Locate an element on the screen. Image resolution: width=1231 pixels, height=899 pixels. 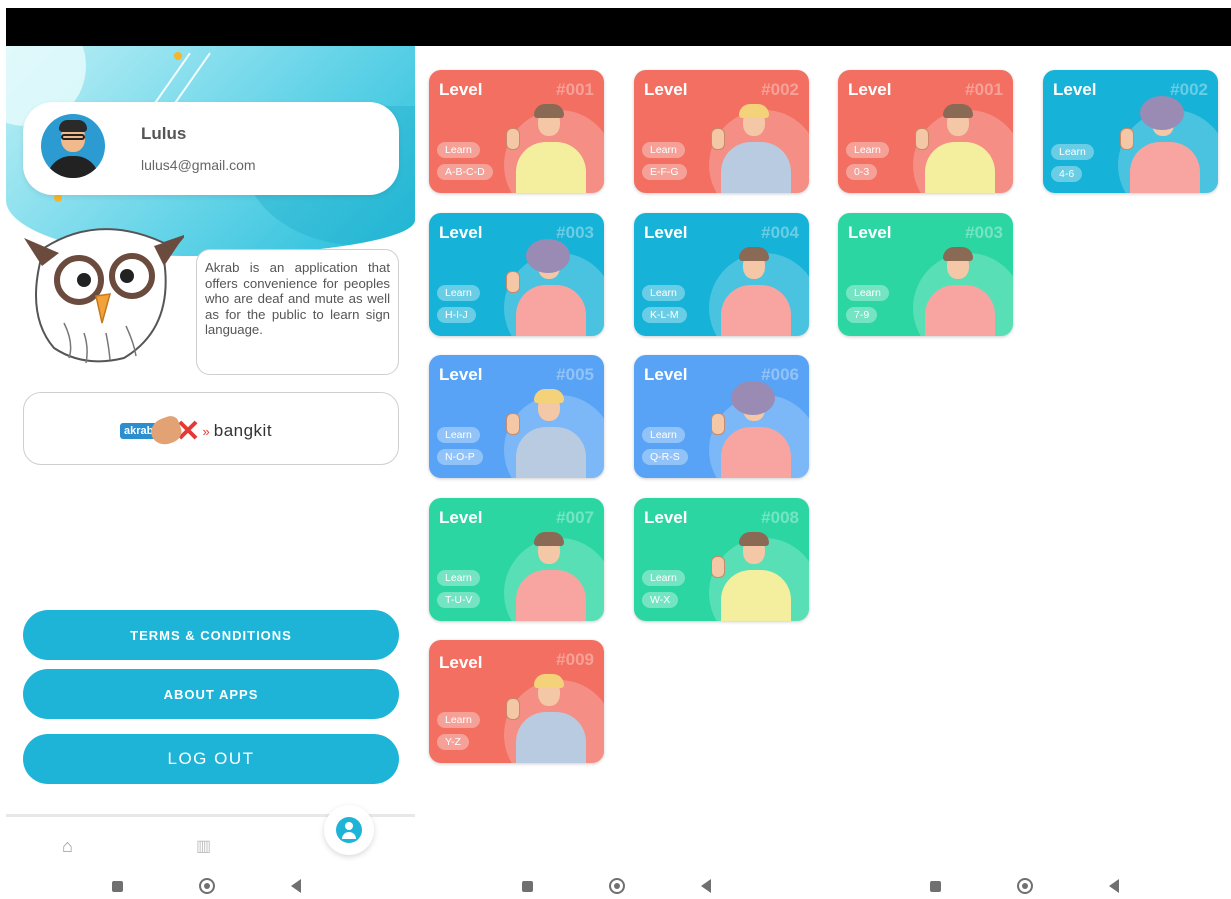
level-range: A-B-C-D is located at coordinates (465, 172).